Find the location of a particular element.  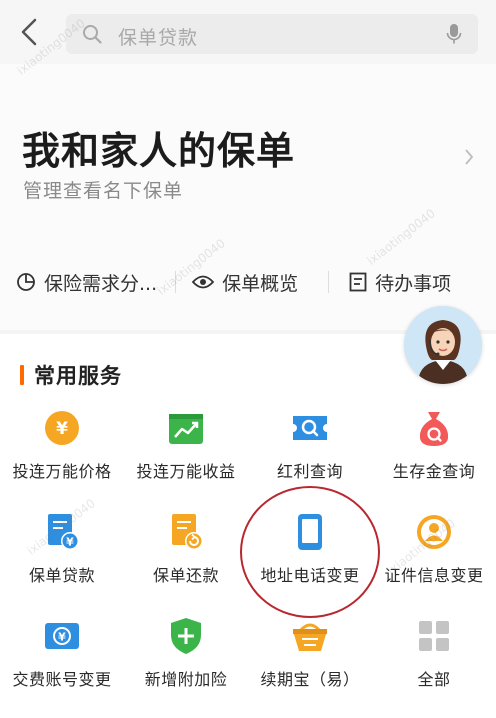

account-exchange-icon: ¥ is located at coordinates (62, 636).